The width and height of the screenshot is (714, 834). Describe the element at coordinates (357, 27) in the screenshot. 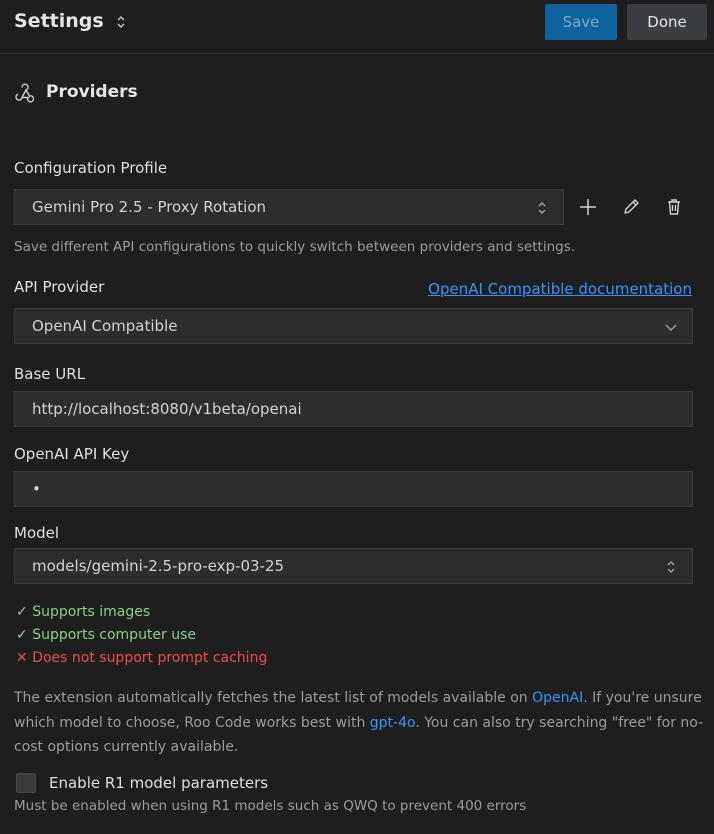

I see `settings-header: Settings Save Done` at that location.